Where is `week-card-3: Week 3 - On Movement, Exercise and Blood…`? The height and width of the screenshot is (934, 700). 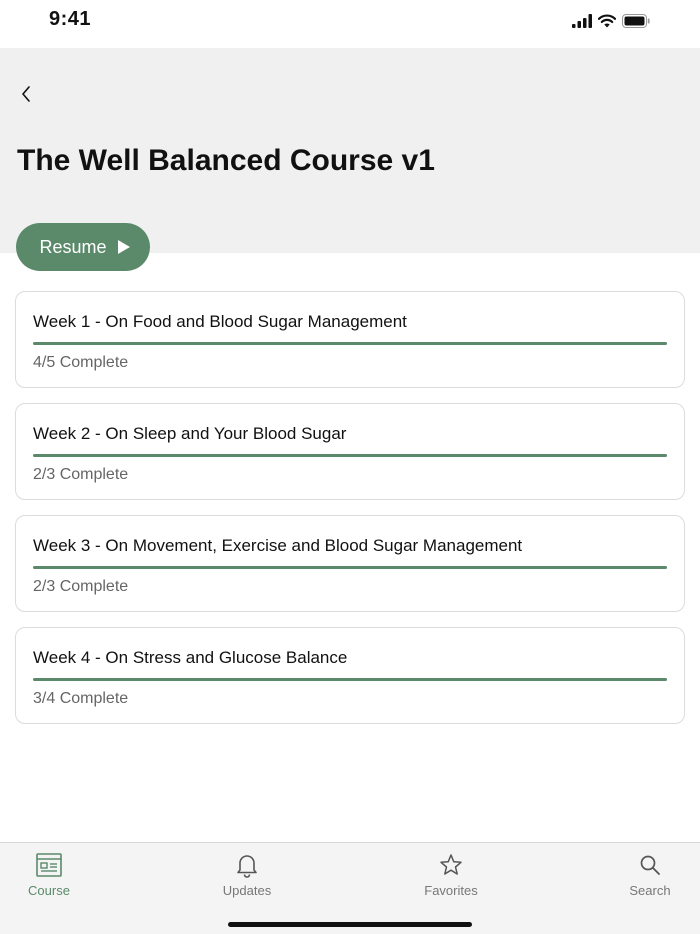 week-card-3: Week 3 - On Movement, Exercise and Blood… is located at coordinates (350, 563).